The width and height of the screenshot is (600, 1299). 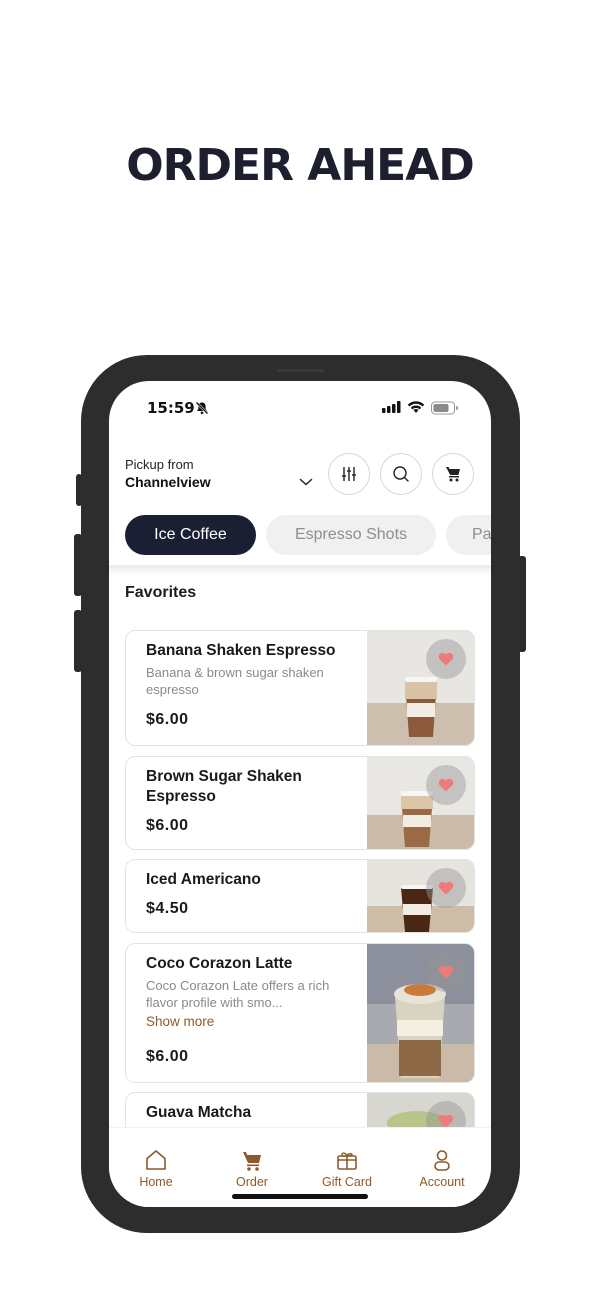 I want to click on home-icon, so click(x=156, y=1160).